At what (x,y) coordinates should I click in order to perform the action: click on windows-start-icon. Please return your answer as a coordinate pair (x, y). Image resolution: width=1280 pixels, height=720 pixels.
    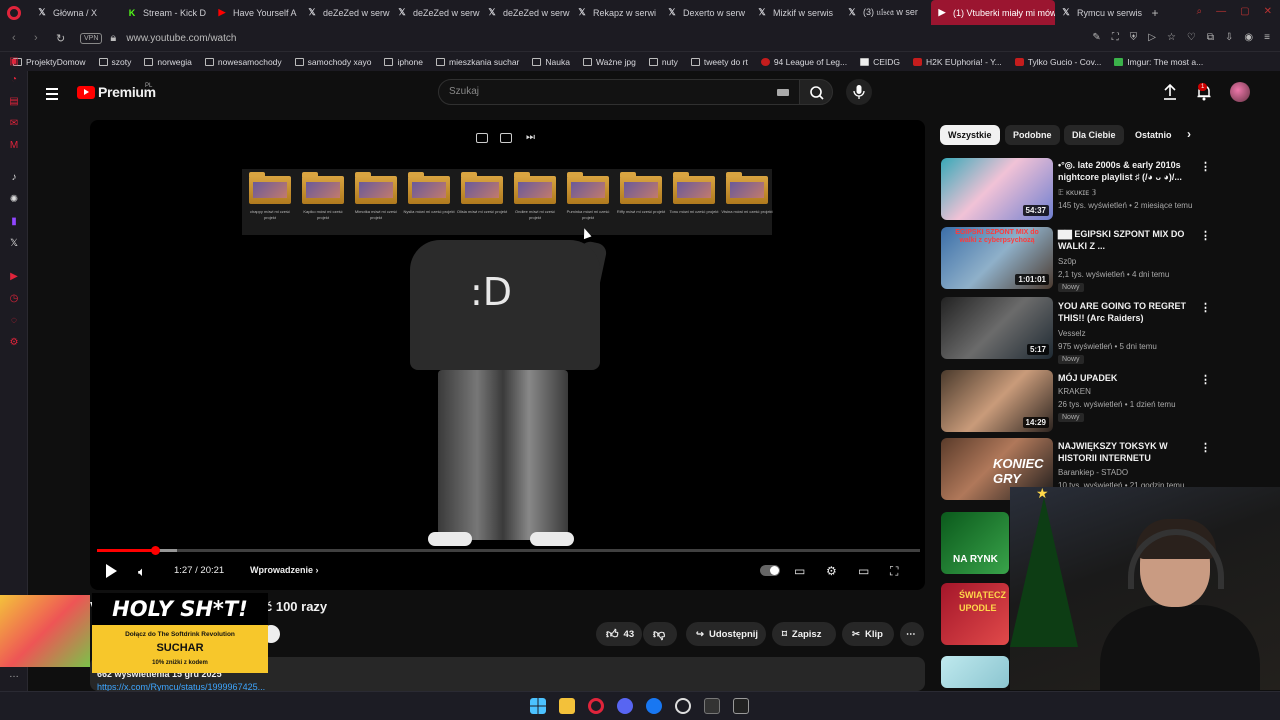
    Looking at the image, I should click on (538, 706).